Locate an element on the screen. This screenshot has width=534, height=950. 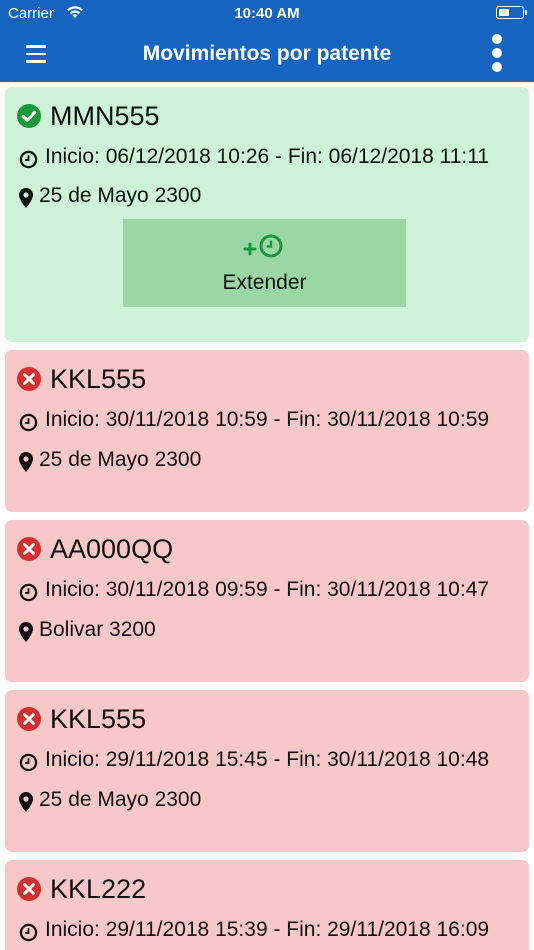
add-time-icon is located at coordinates (263, 246).